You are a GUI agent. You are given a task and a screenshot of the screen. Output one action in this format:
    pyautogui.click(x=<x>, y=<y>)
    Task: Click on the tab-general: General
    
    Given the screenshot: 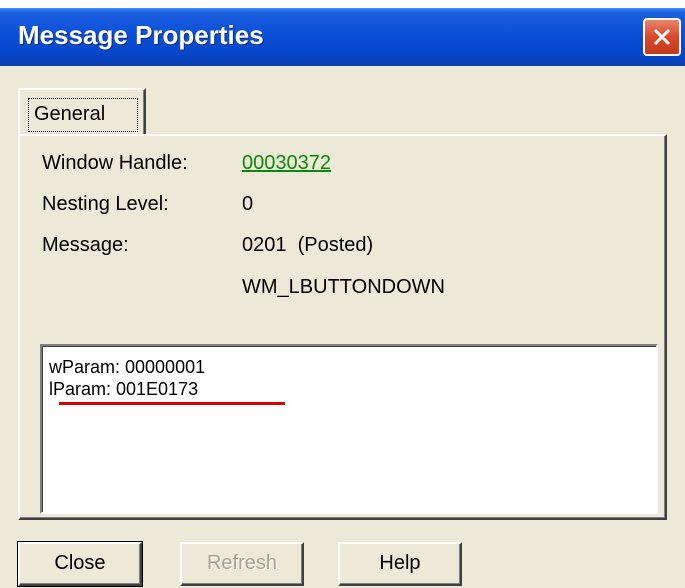 What is the action you would take?
    pyautogui.click(x=82, y=112)
    